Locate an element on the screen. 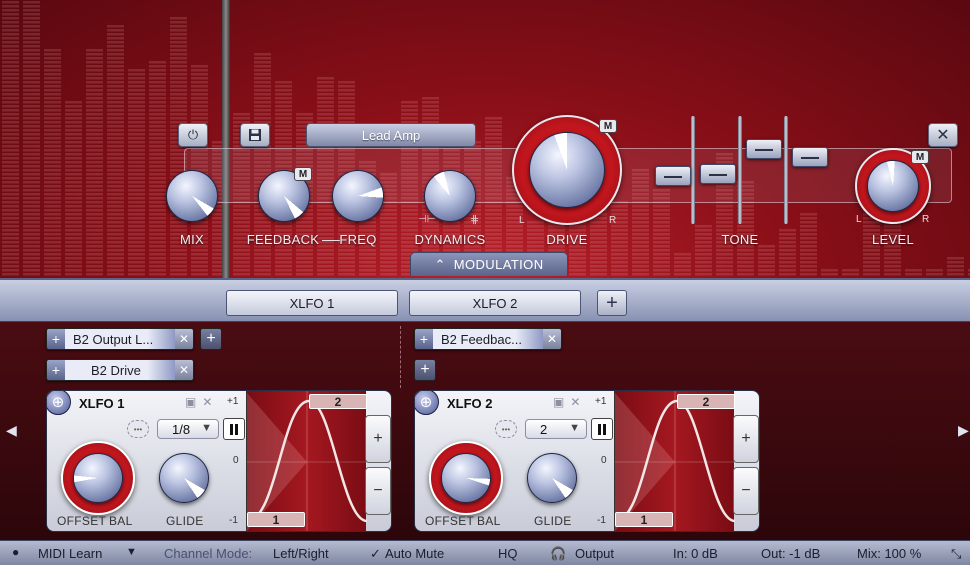 This screenshot has width=970, height=565. power-button: ⏻ is located at coordinates (193, 135).